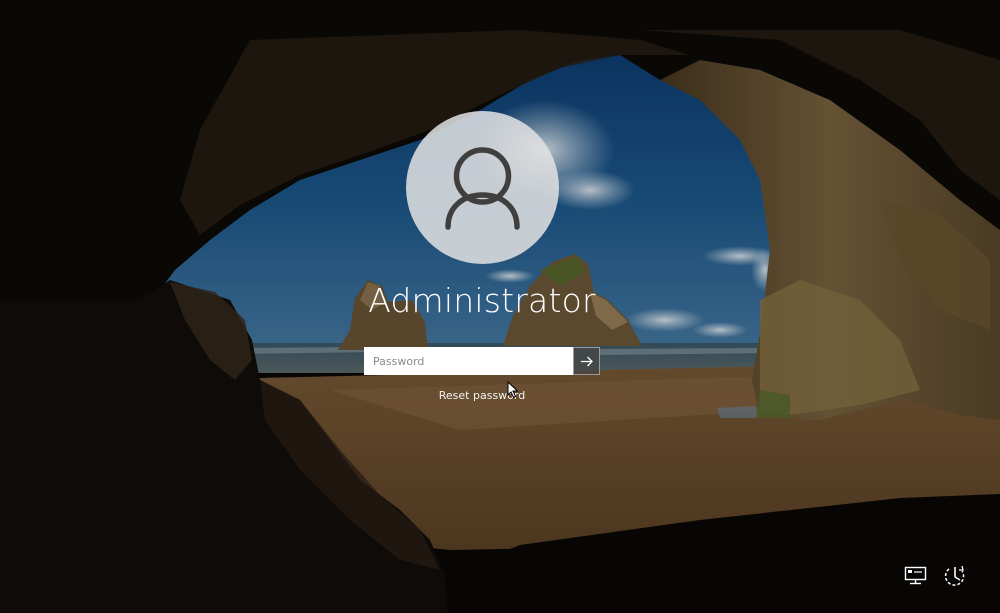 The height and width of the screenshot is (613, 1000). I want to click on submit-button, so click(586, 361).